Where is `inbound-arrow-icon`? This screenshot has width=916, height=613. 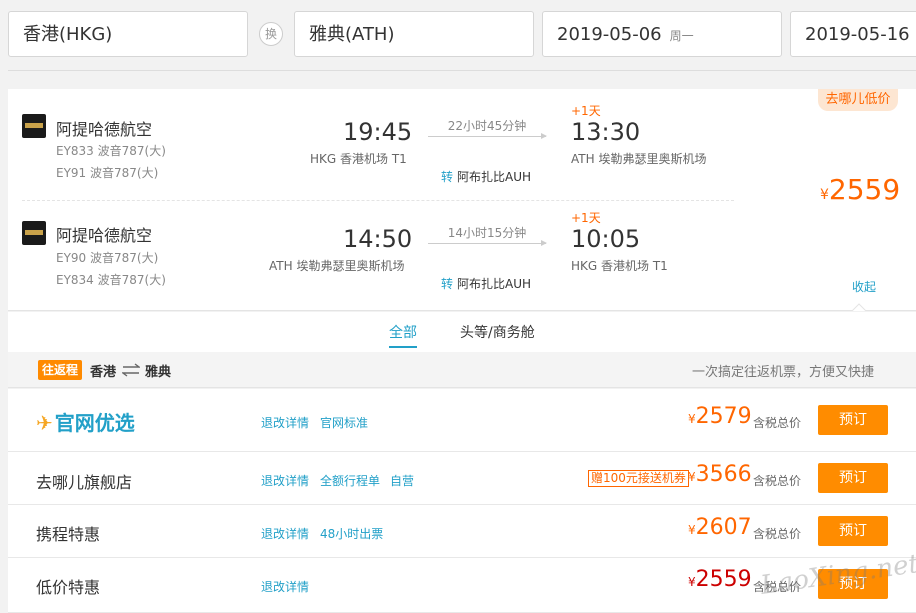 inbound-arrow-icon is located at coordinates (487, 243).